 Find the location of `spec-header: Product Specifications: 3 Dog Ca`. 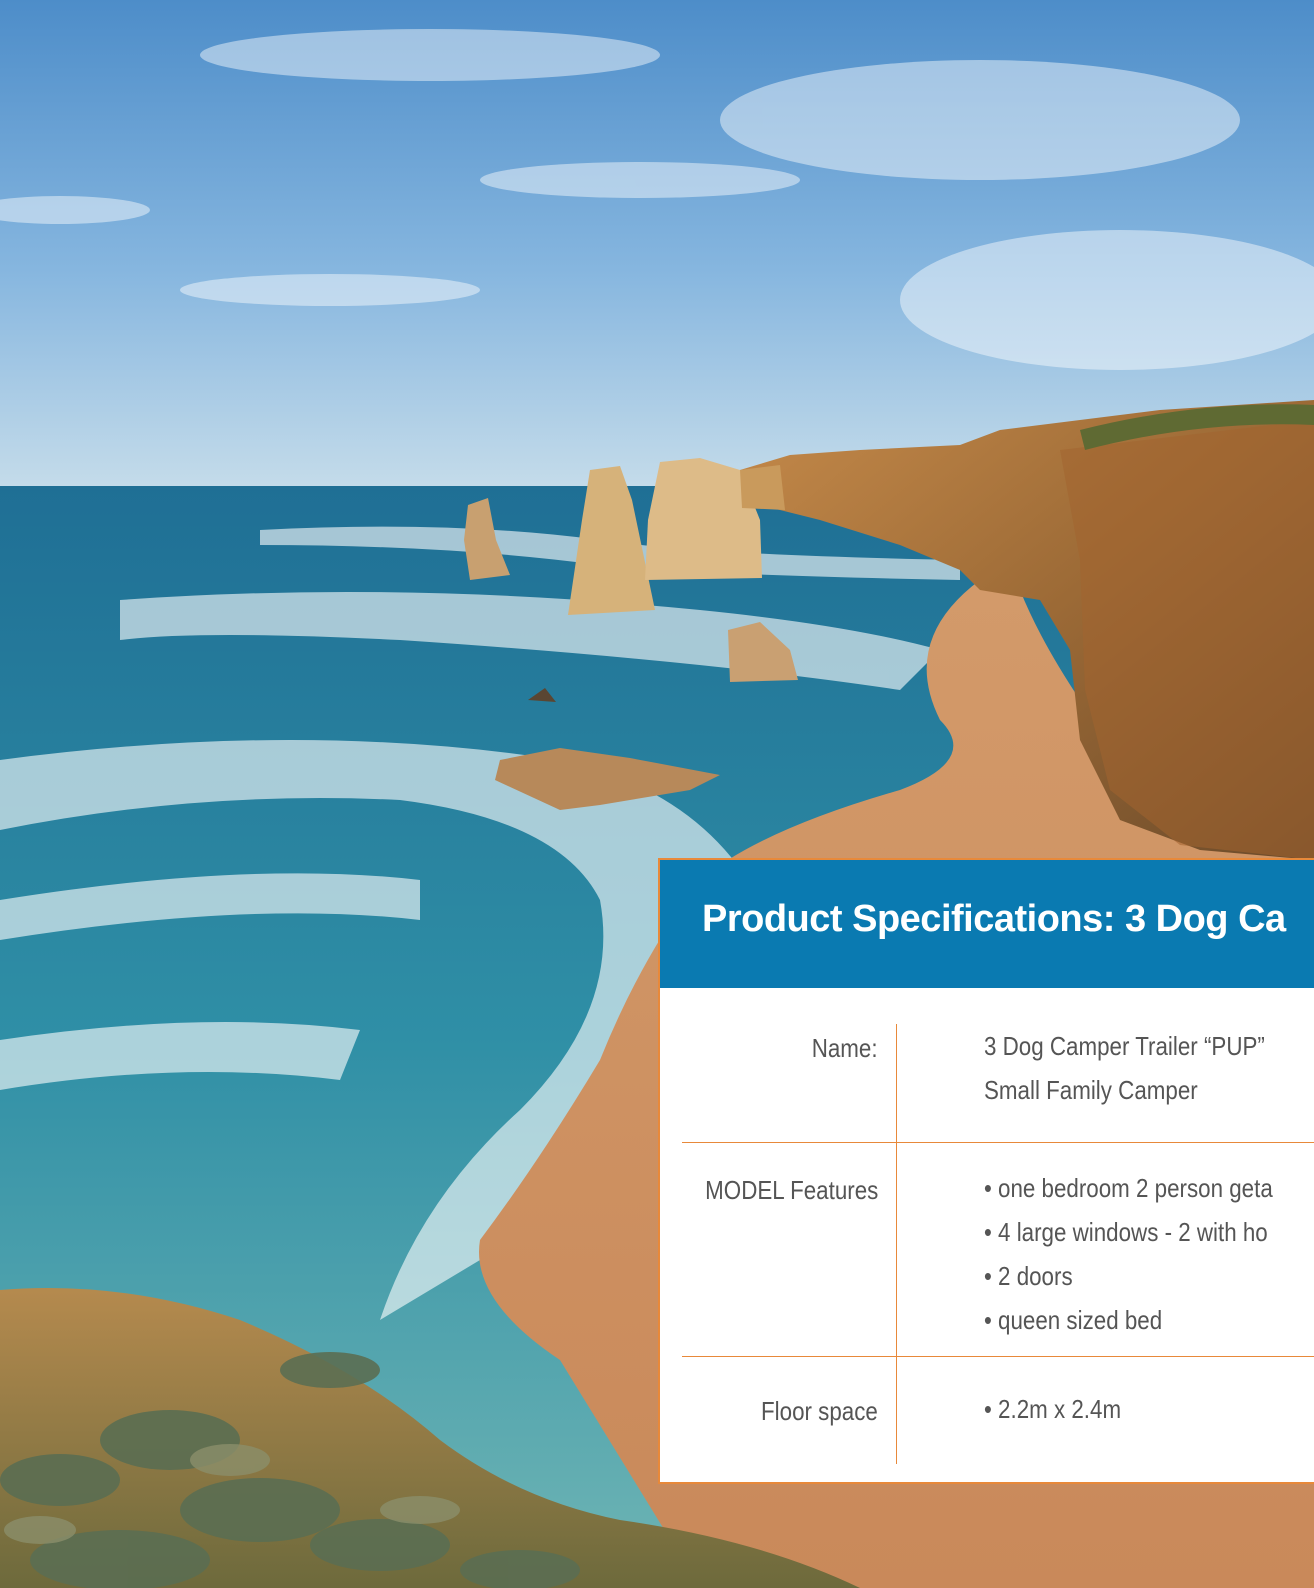

spec-header: Product Specifications: 3 Dog Ca is located at coordinates (987, 924).